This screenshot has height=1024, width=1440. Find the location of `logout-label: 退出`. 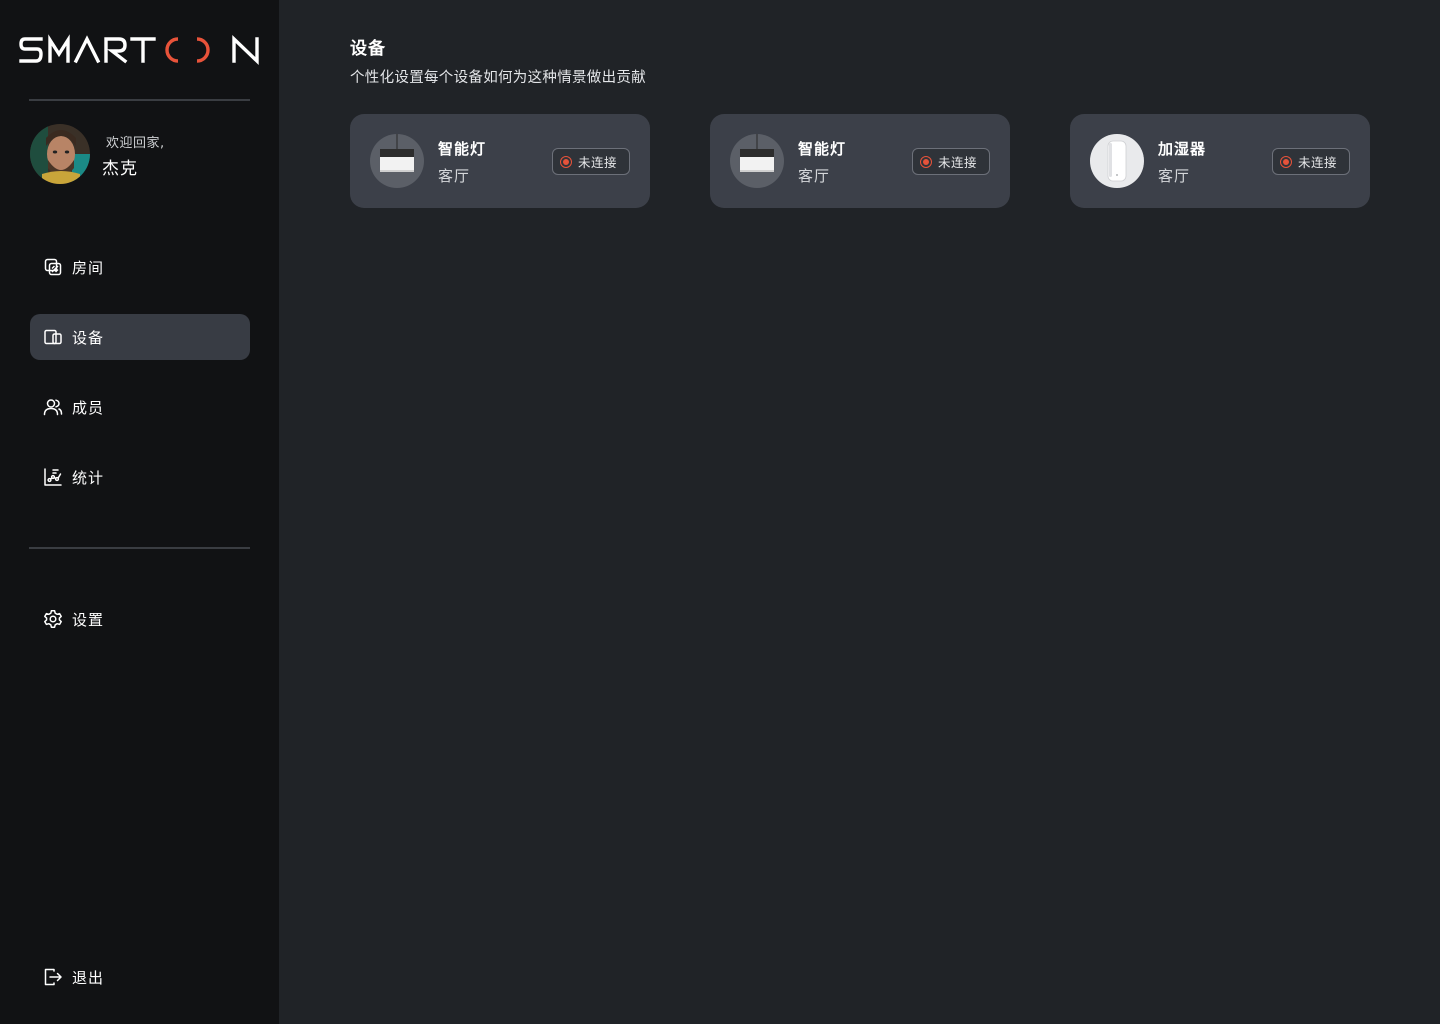

logout-label: 退出 is located at coordinates (88, 977).